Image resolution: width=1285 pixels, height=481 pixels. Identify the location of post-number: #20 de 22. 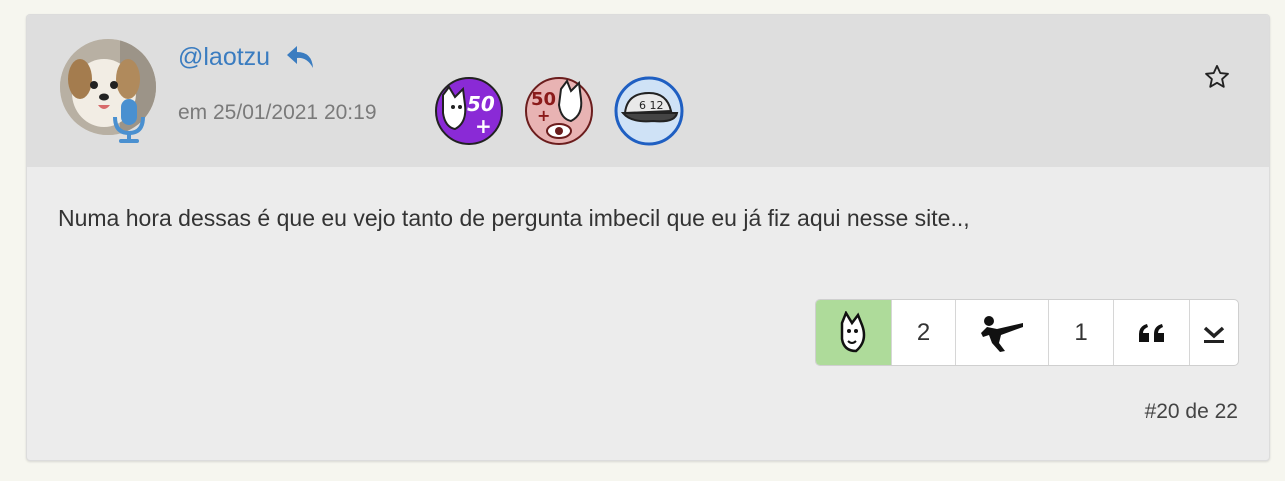
(1191, 411).